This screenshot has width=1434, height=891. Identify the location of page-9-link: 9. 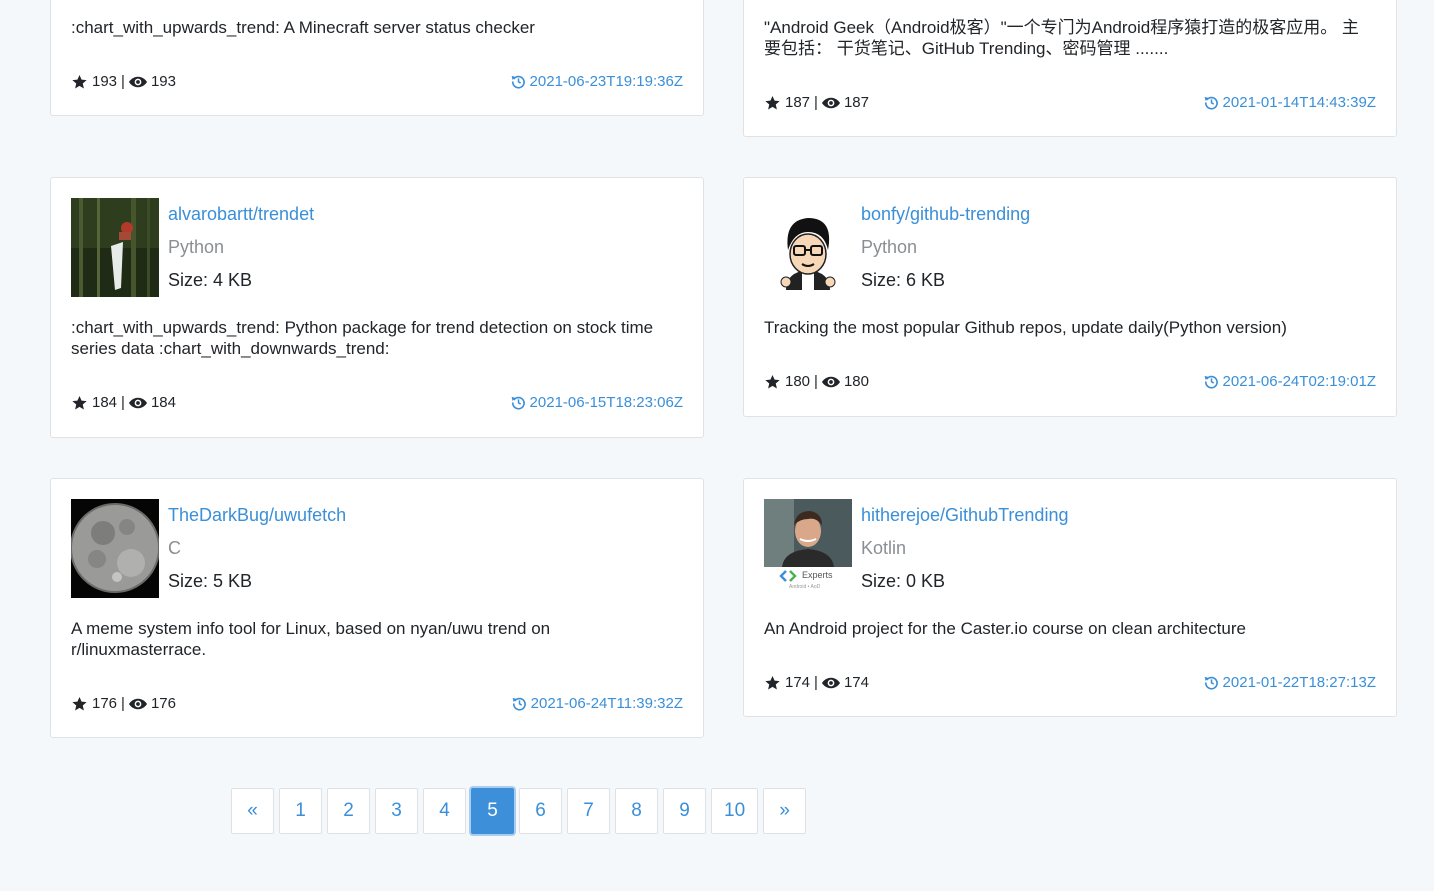
(684, 811).